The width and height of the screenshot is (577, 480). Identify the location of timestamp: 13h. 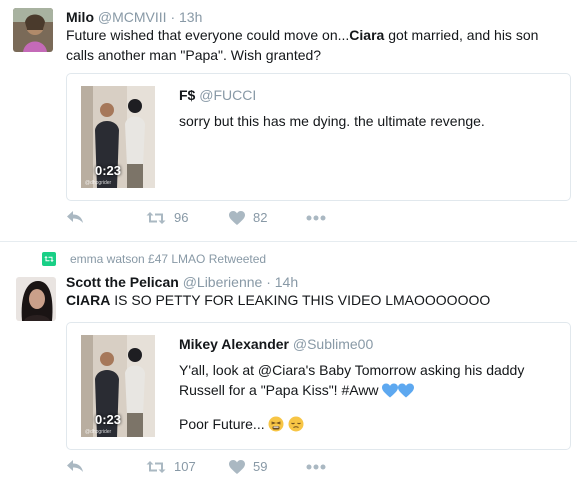
(190, 17).